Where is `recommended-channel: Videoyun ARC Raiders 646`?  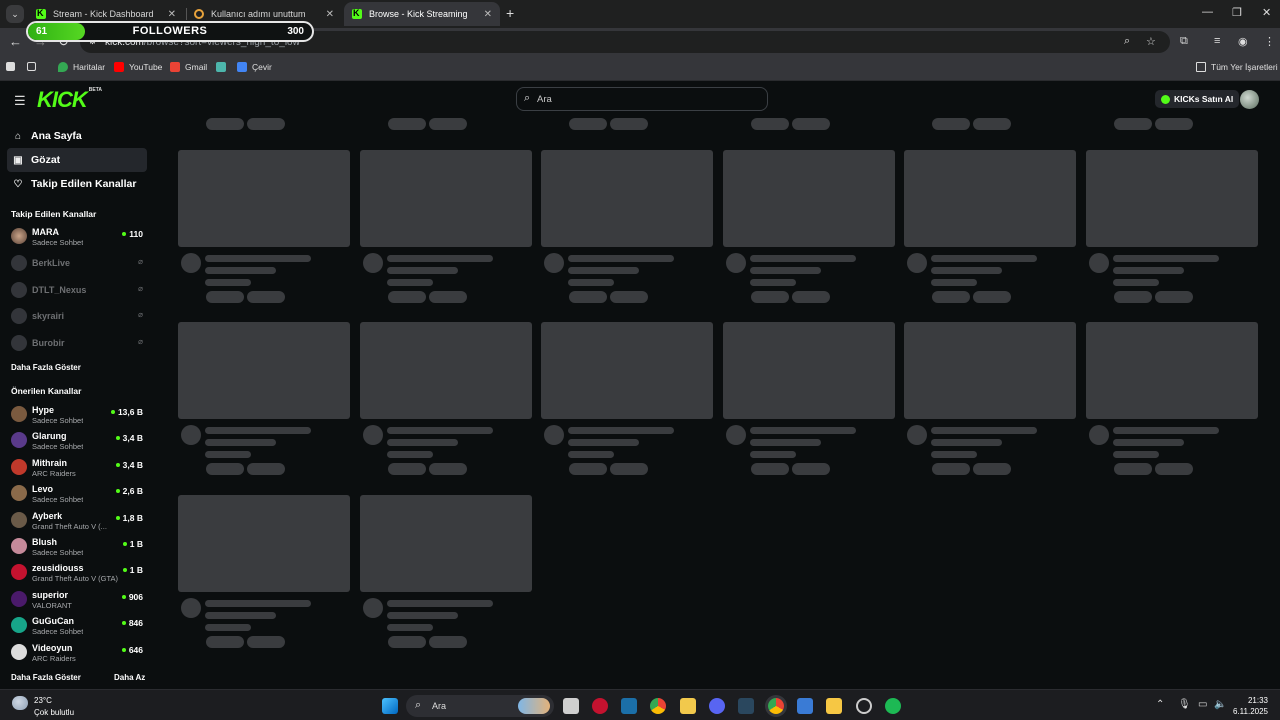 recommended-channel: Videoyun ARC Raiders 646 is located at coordinates (78, 653).